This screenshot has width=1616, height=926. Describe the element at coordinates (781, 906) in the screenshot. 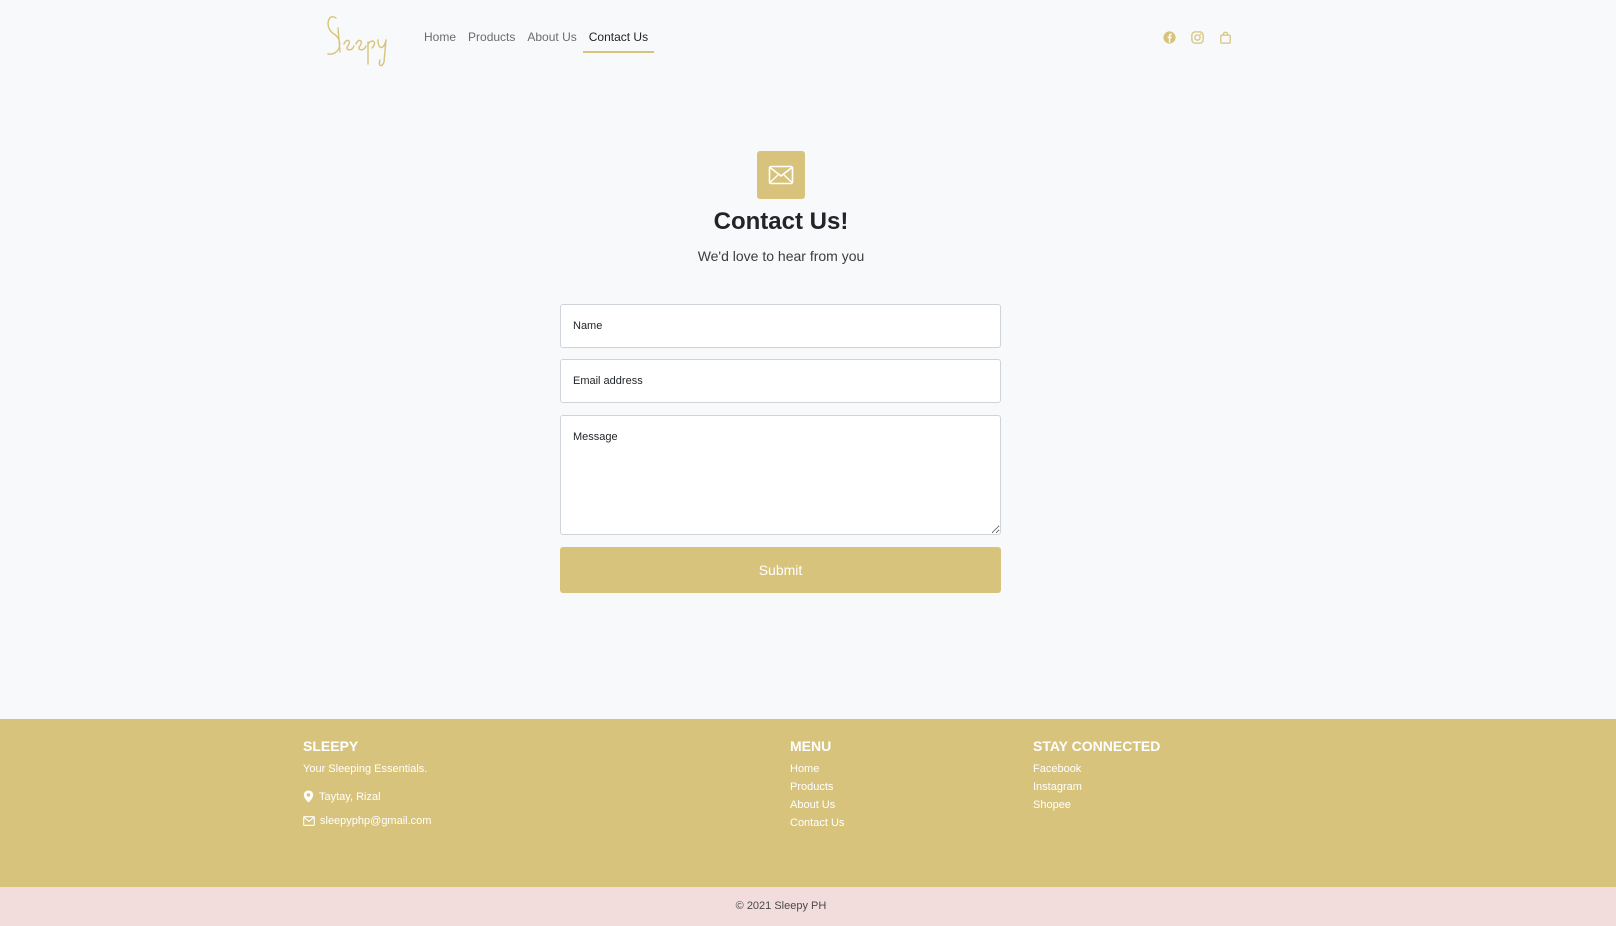

I see `copyright-text: © 2021 Sleepy PH` at that location.